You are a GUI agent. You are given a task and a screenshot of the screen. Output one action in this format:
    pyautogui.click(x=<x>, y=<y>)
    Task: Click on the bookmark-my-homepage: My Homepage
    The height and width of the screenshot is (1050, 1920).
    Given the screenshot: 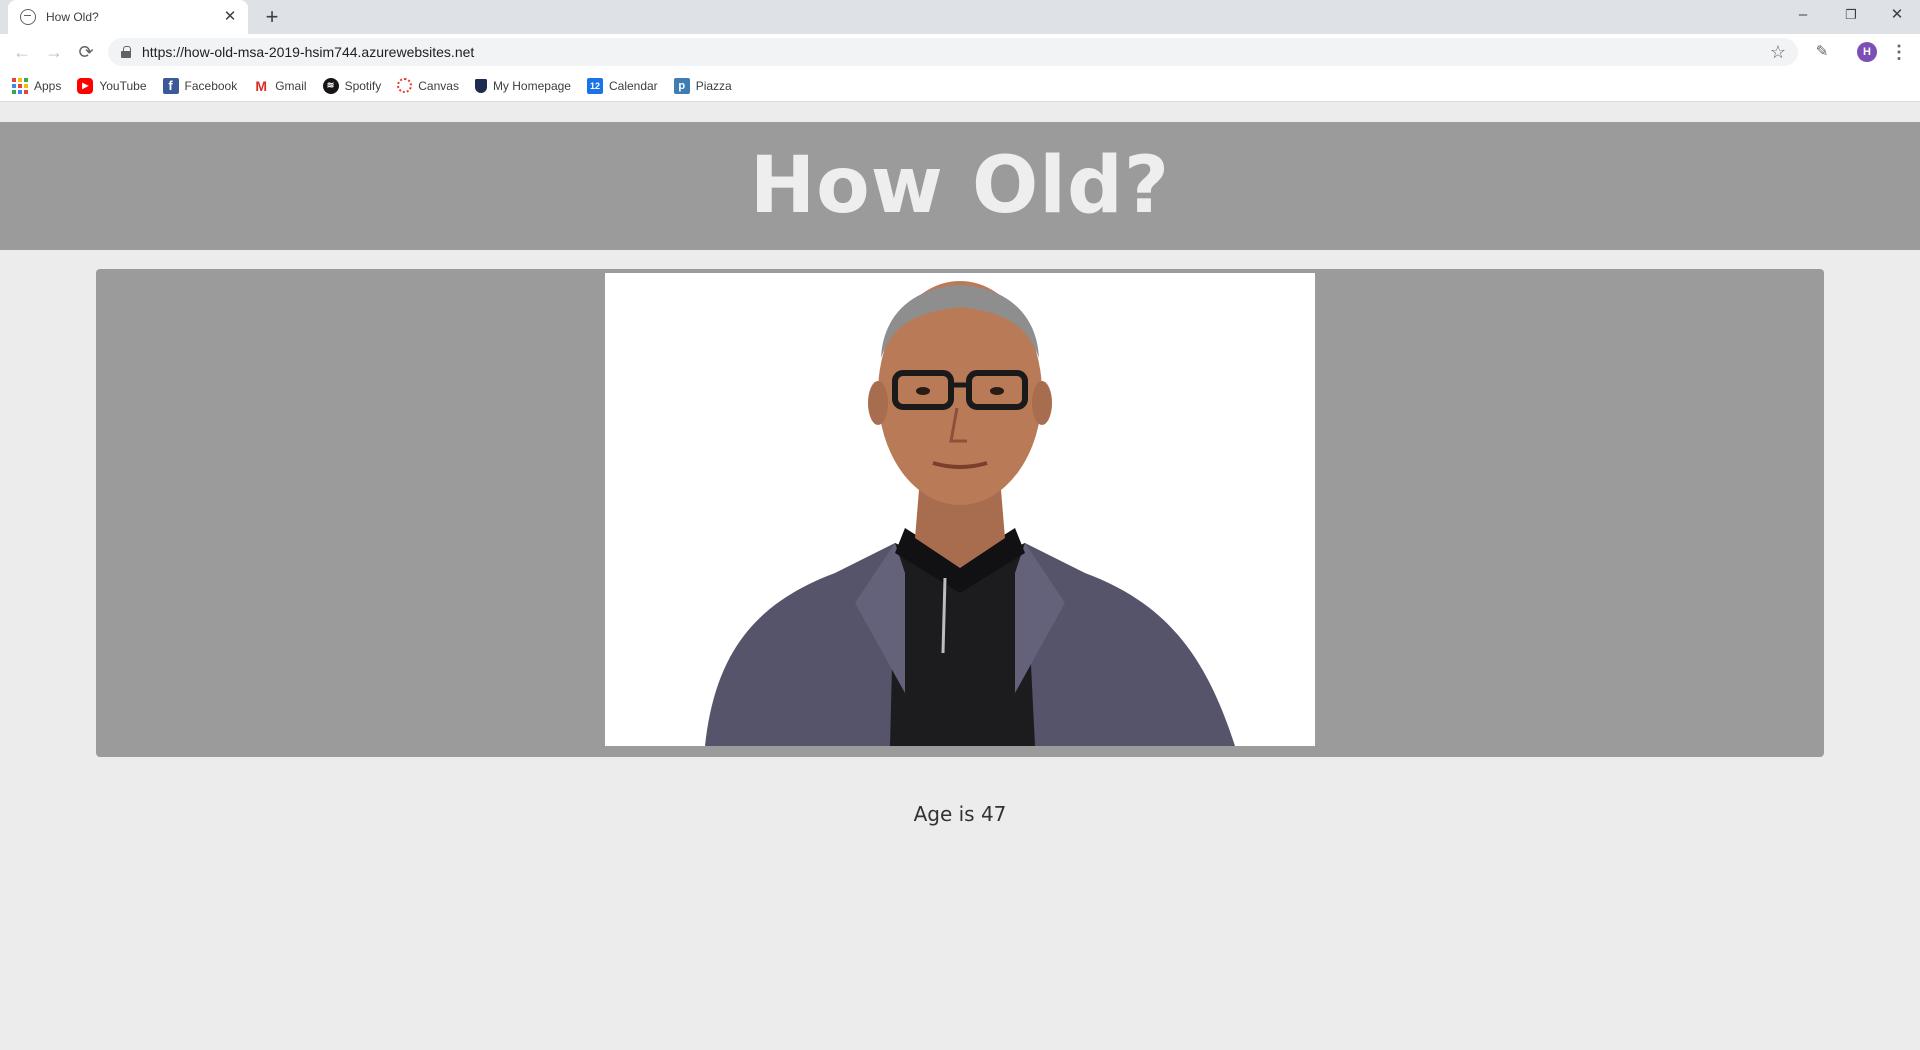 What is the action you would take?
    pyautogui.click(x=522, y=86)
    